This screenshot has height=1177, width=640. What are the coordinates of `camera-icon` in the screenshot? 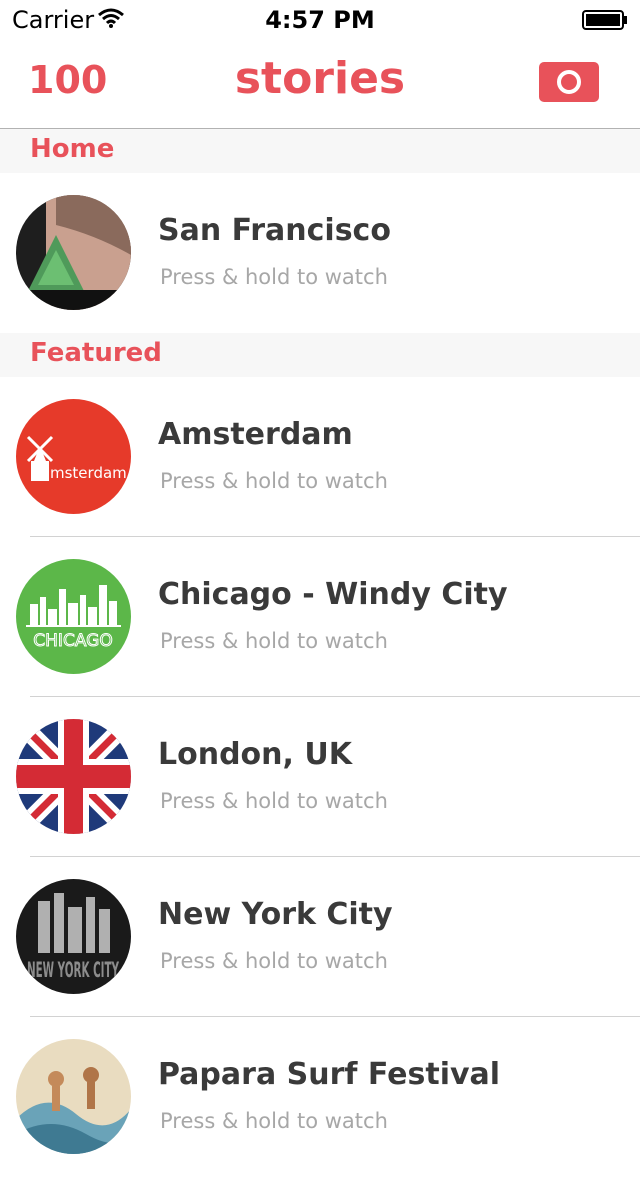 It's located at (569, 82).